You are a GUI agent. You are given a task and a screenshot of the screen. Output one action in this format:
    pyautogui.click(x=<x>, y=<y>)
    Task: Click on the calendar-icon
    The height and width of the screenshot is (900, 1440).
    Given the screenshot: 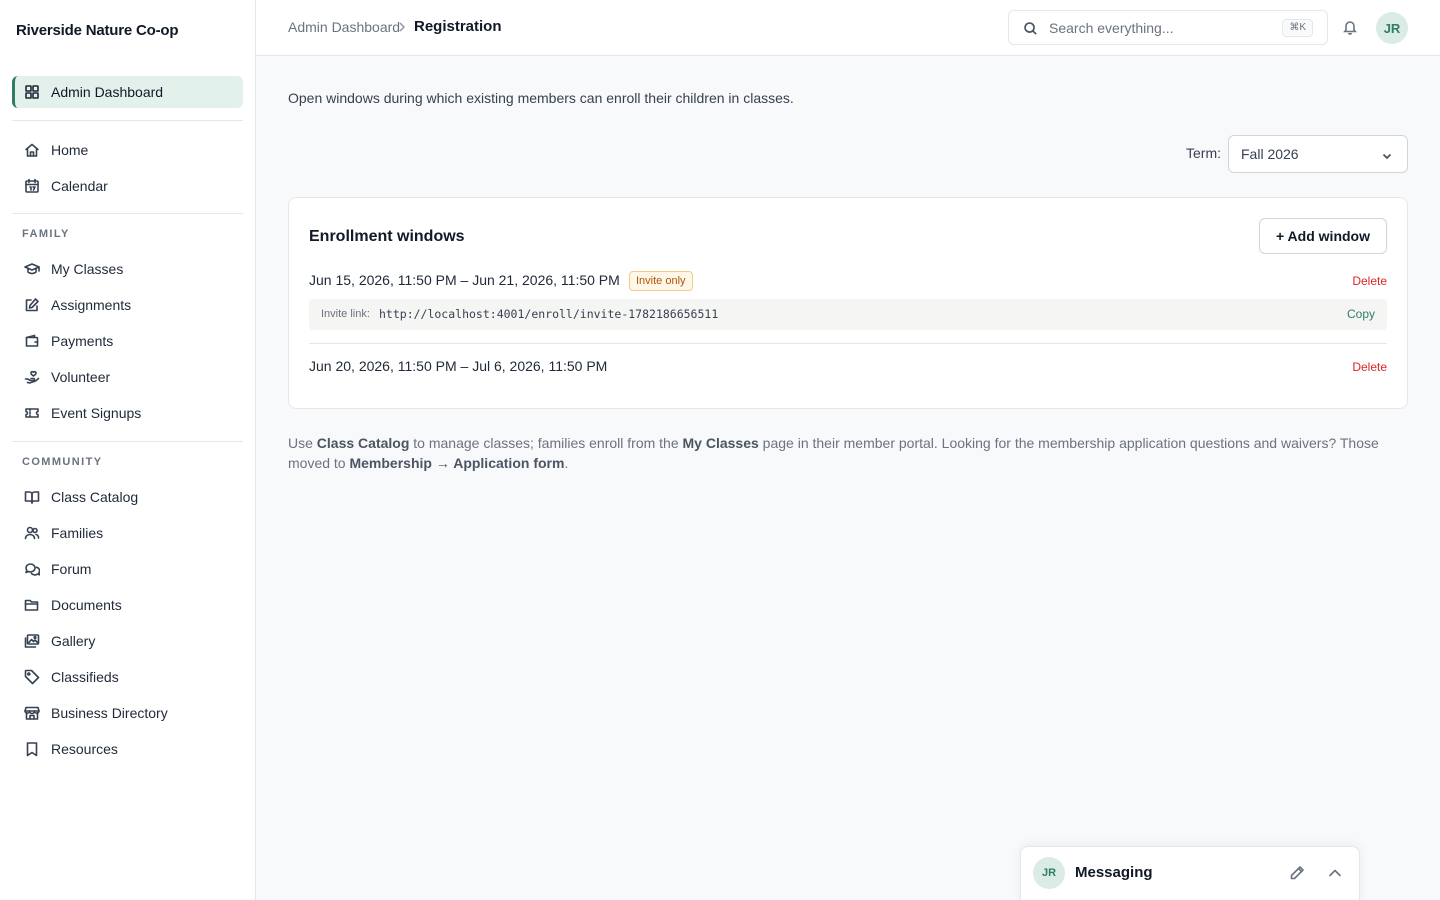 What is the action you would take?
    pyautogui.click(x=32, y=186)
    